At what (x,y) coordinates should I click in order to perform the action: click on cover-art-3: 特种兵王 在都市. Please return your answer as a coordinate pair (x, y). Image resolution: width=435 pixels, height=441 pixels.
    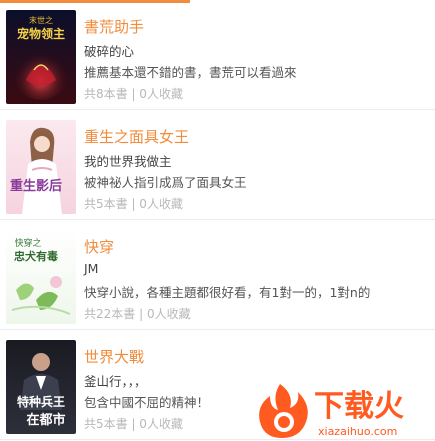
    Looking at the image, I should click on (41, 387).